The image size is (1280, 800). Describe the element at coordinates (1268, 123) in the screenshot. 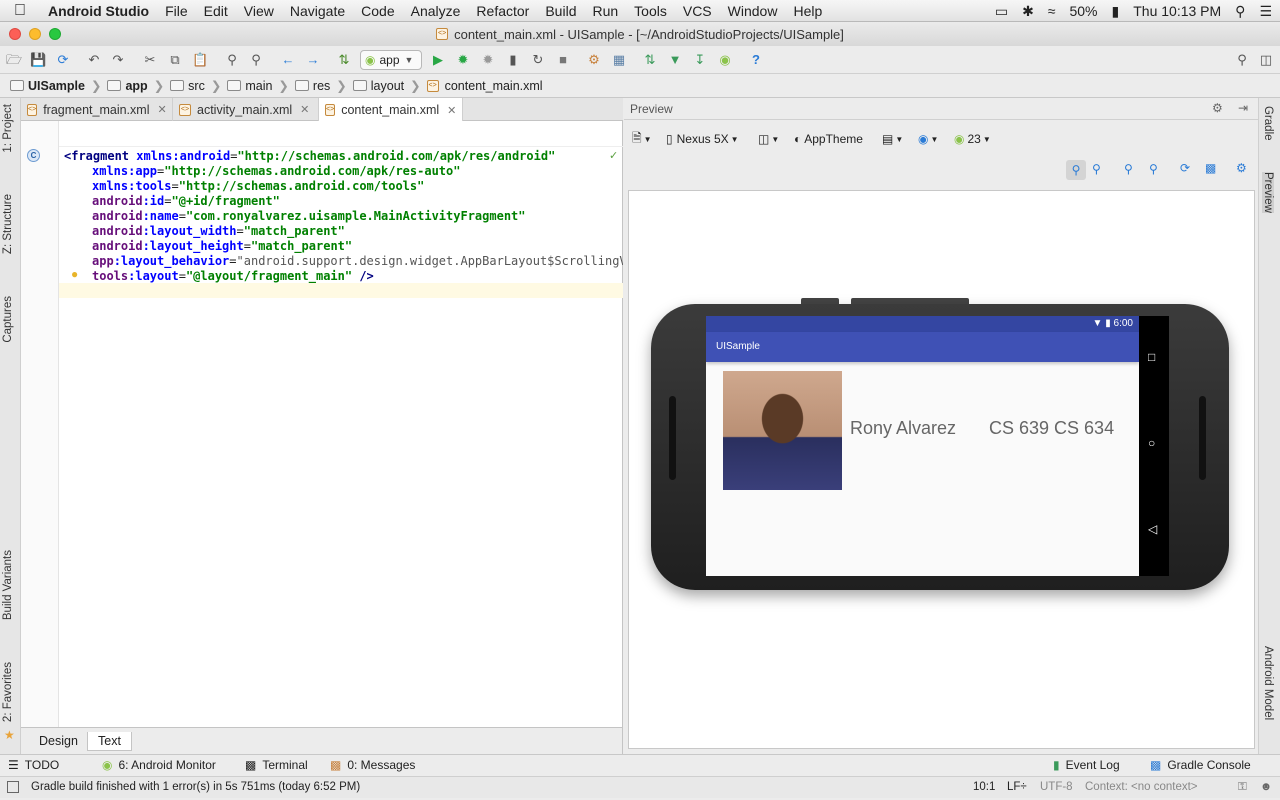

I see `gradle-tool-tab: Gradle` at that location.